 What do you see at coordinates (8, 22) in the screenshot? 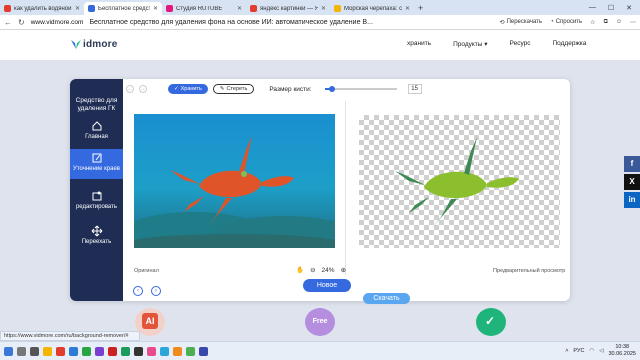
I see `back-icon: ←` at bounding box center [8, 22].